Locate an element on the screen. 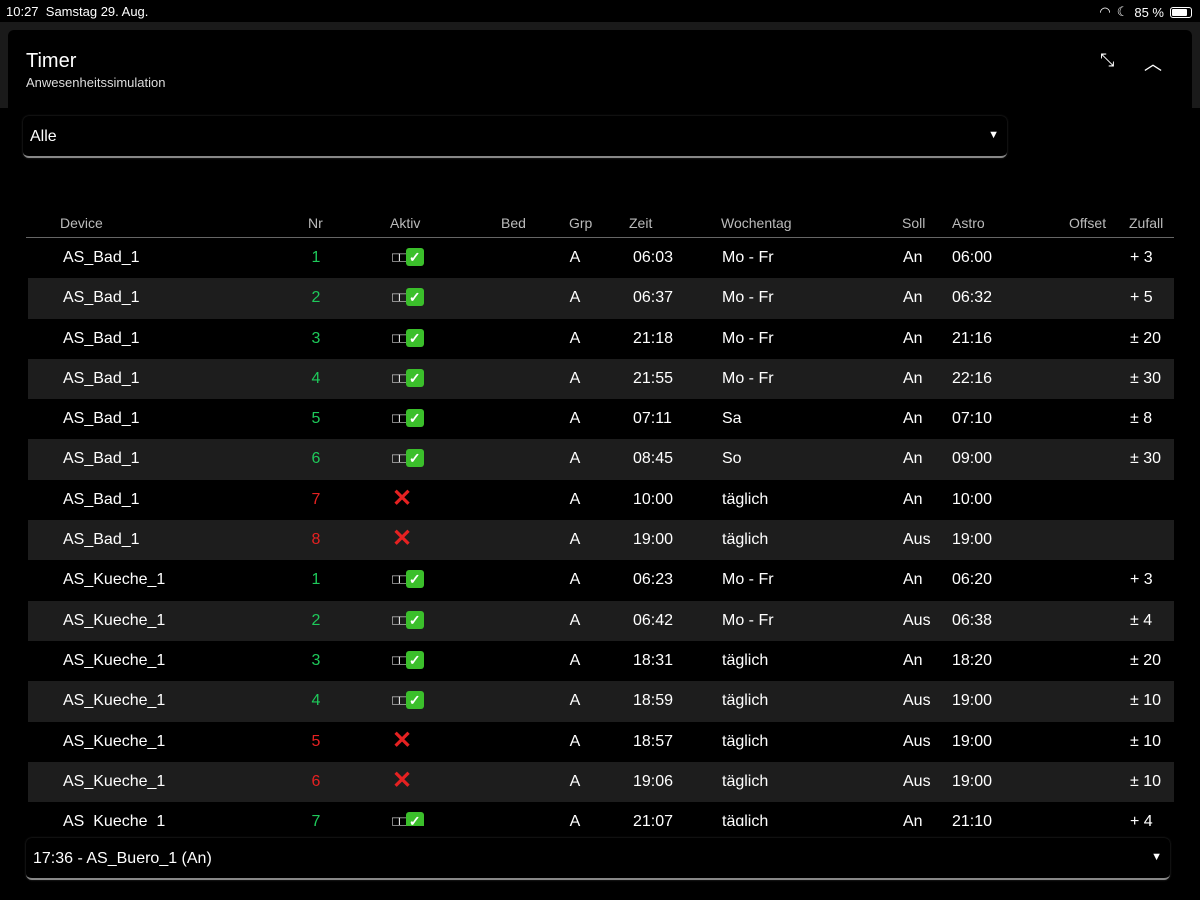  column-header-device: Device is located at coordinates (81, 223).